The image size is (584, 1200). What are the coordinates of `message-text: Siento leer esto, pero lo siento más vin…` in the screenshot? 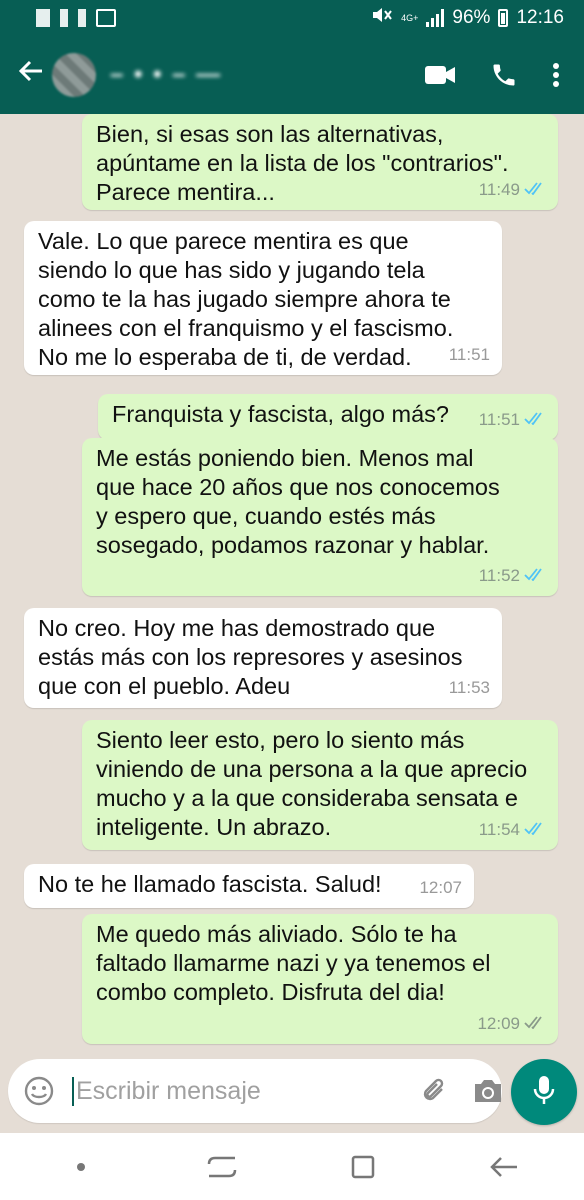 It's located at (312, 783).